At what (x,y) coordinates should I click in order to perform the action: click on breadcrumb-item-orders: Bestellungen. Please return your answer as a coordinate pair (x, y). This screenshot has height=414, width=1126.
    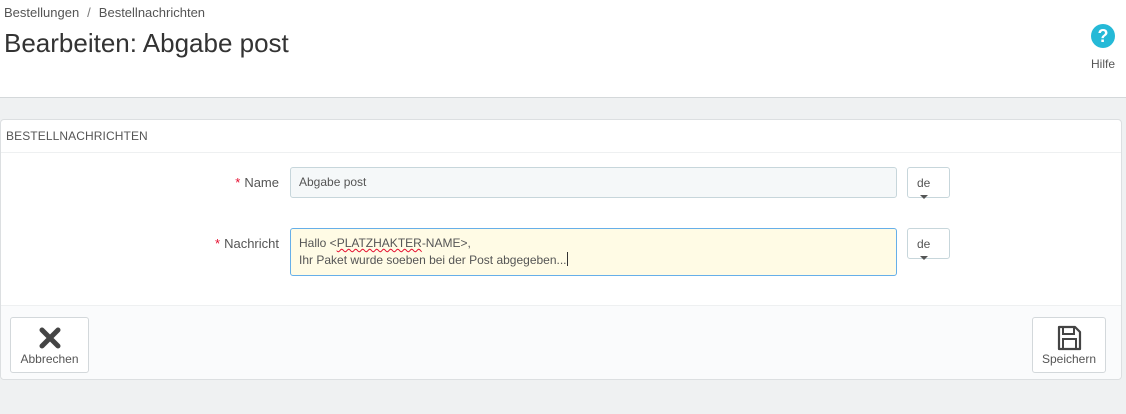
    Looking at the image, I should click on (41, 12).